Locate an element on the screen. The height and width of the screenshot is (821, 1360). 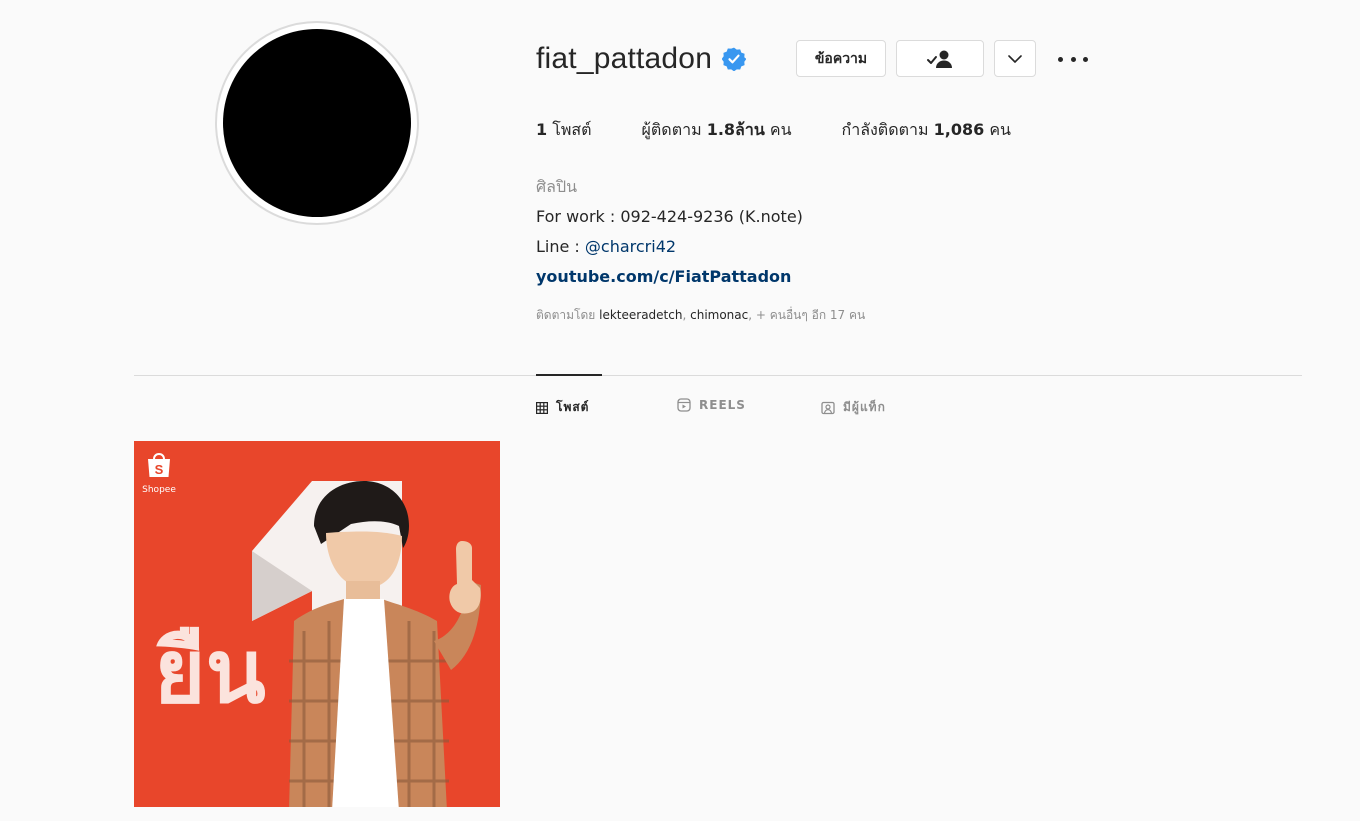
bio-line-prefix: Line : is located at coordinates (560, 246).